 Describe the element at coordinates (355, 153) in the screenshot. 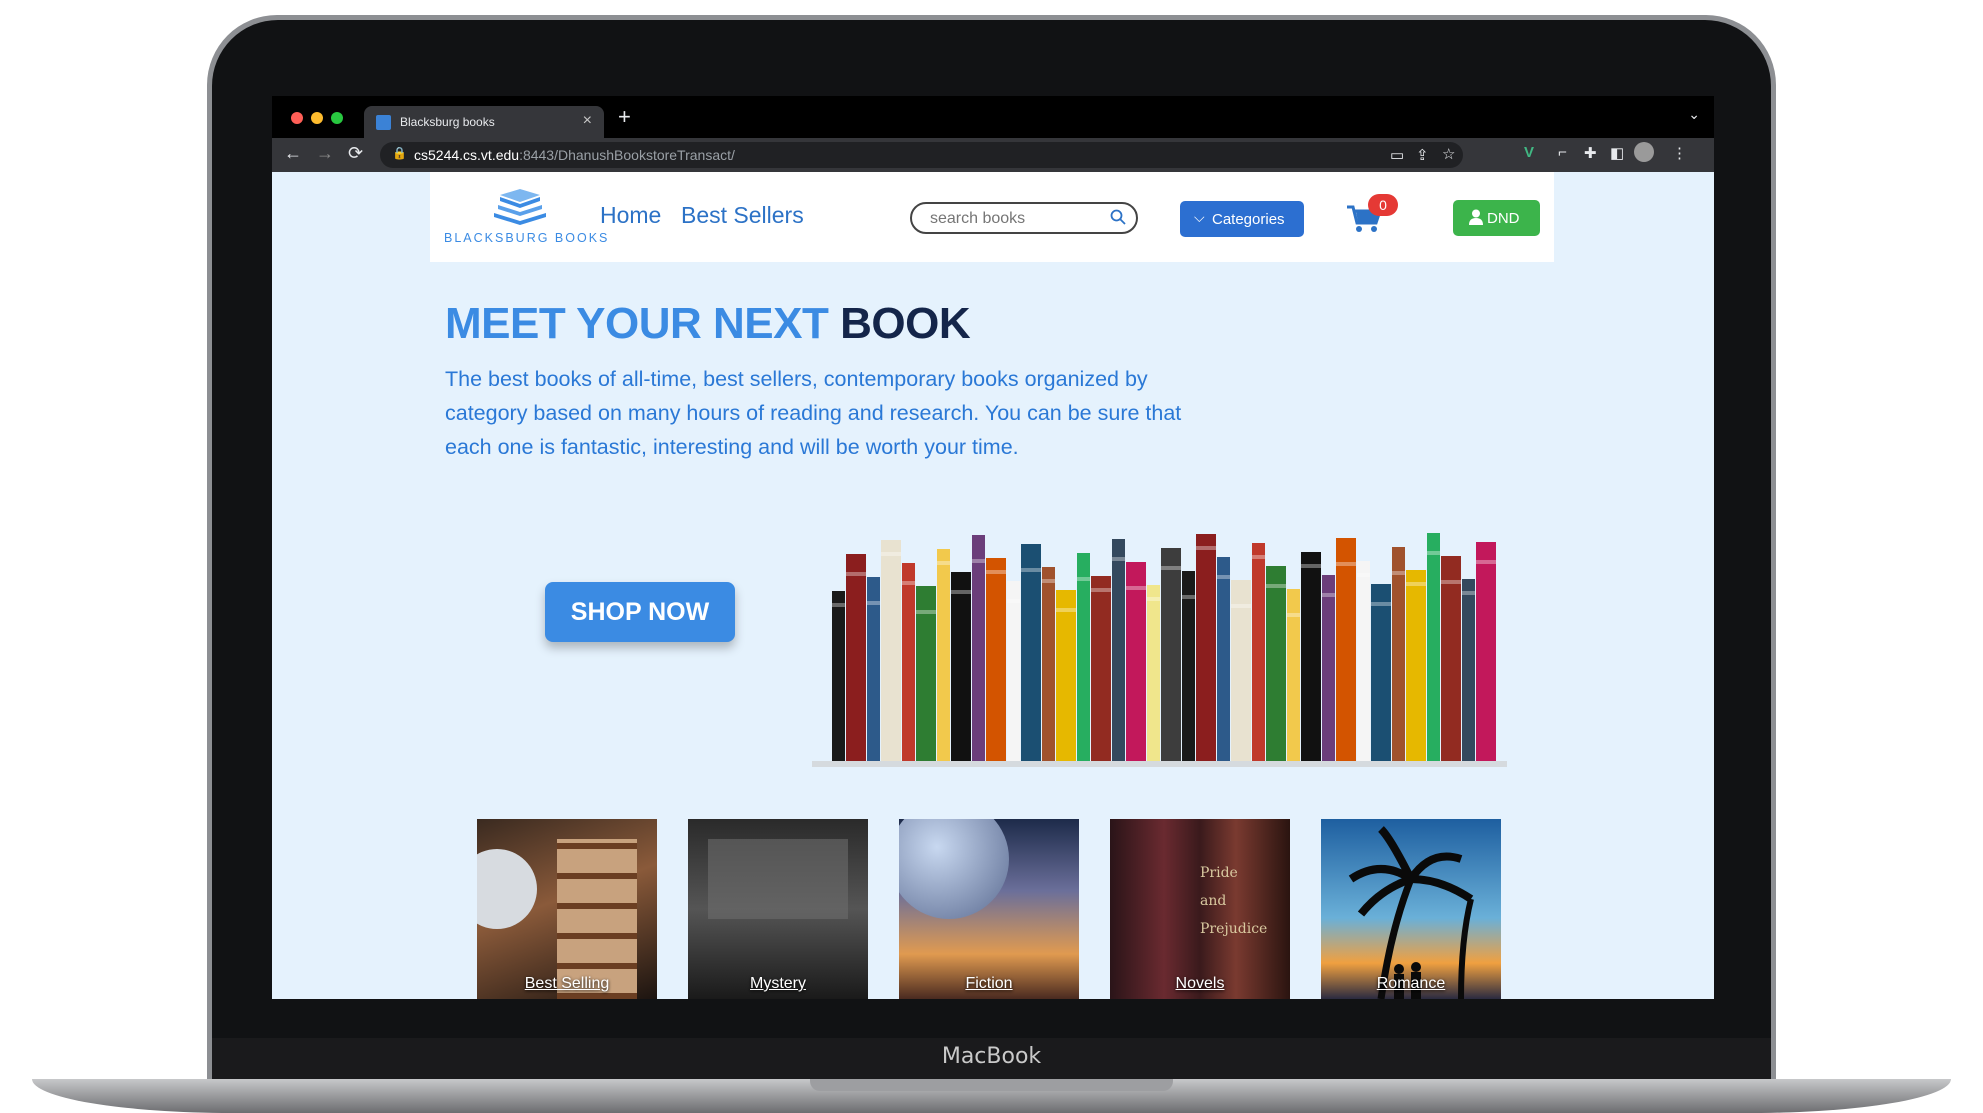

I see `reload-icon: ⟳` at that location.